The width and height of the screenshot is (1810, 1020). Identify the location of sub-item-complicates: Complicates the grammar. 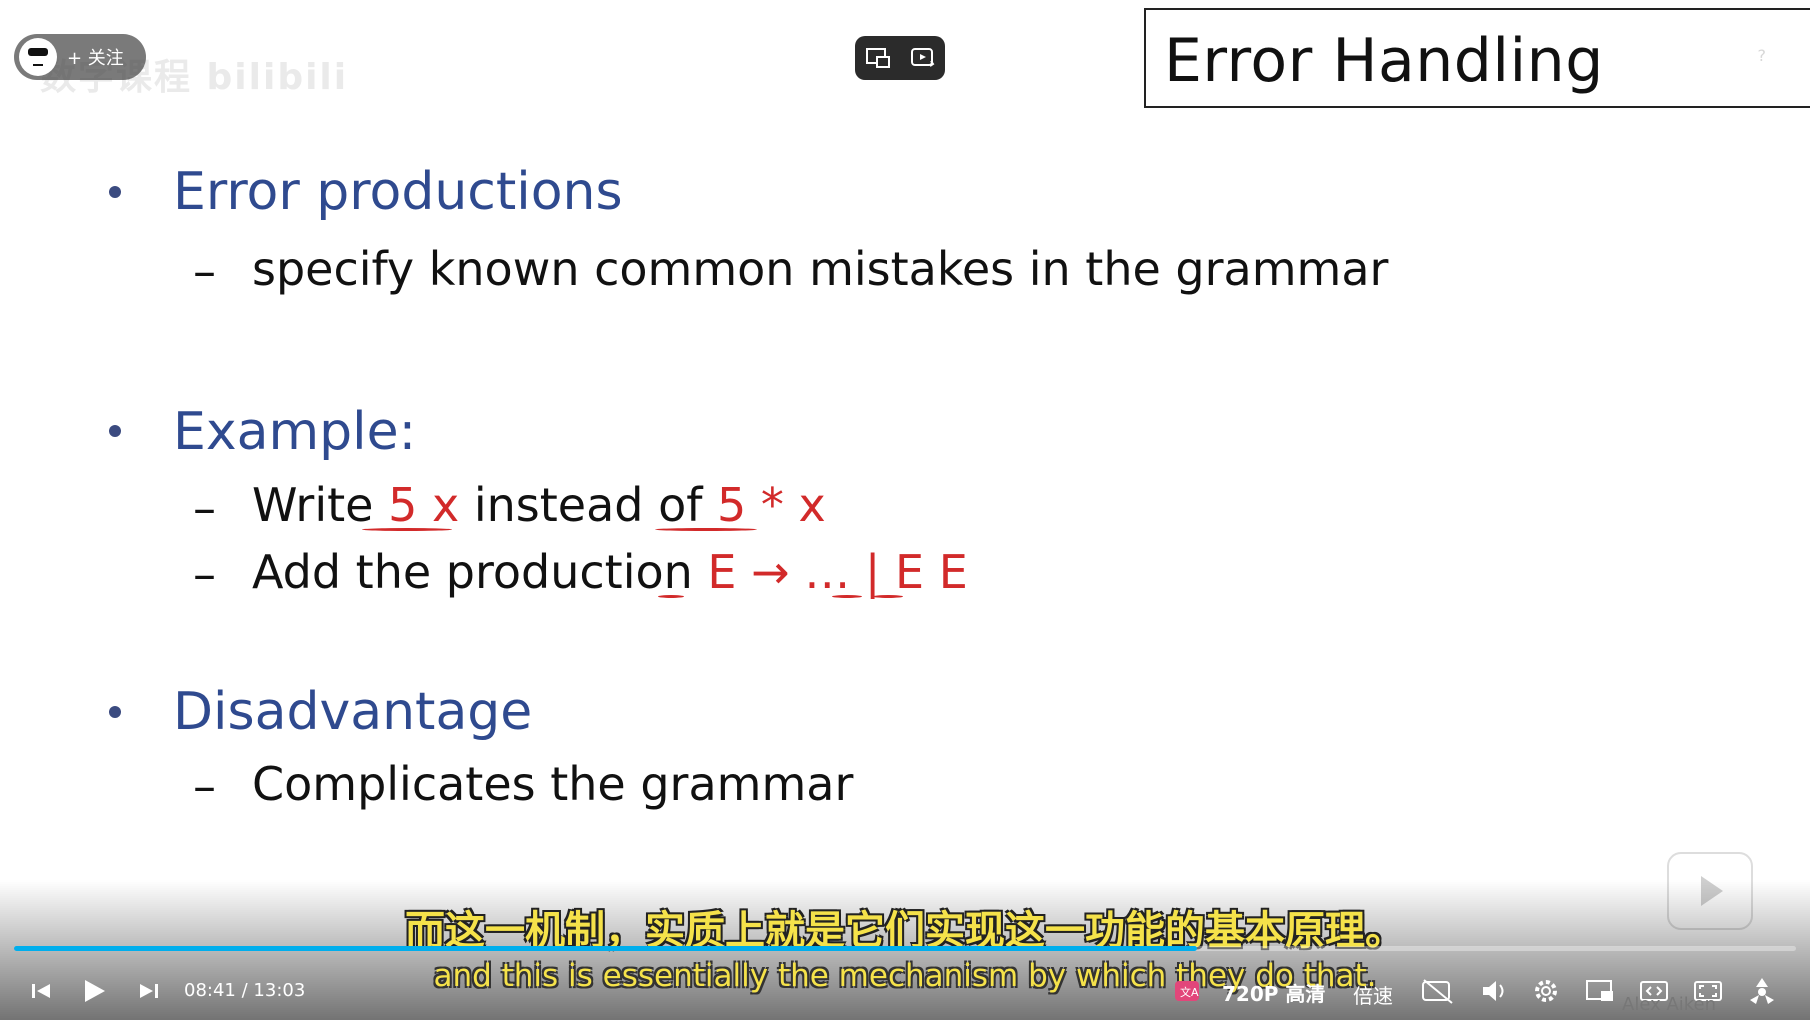
(553, 784).